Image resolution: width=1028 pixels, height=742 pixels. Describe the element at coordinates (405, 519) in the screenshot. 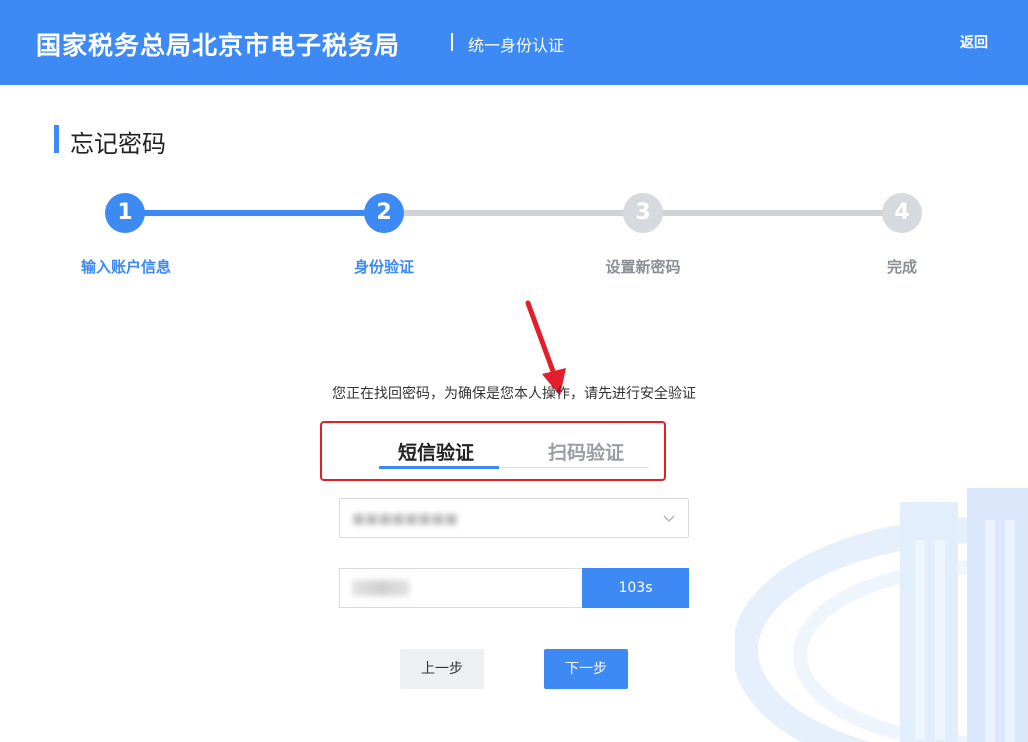

I see `phone-select-value: ■■■■■■■■` at that location.